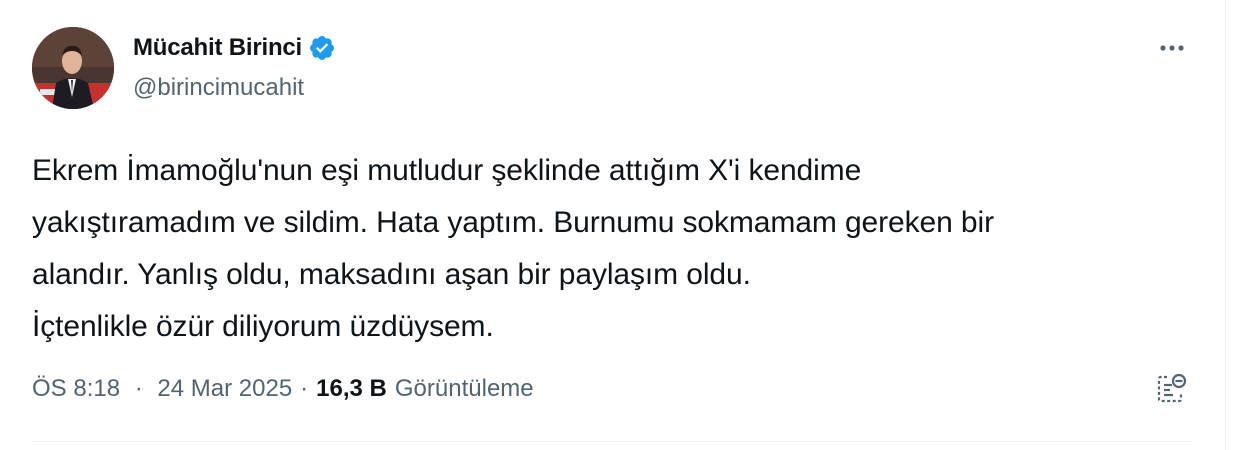 Image resolution: width=1239 pixels, height=450 pixels. What do you see at coordinates (217, 48) in the screenshot?
I see `author-display-name: Mücahit Birinci` at bounding box center [217, 48].